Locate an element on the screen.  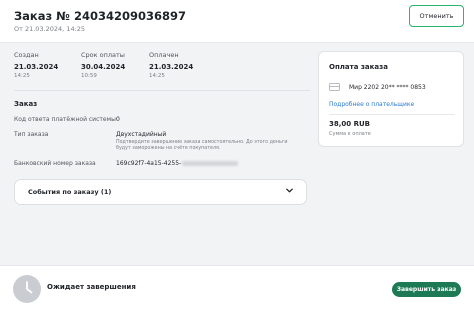
bank-order-number-row: 169c92f7-4a15-4255- is located at coordinates (177, 163).